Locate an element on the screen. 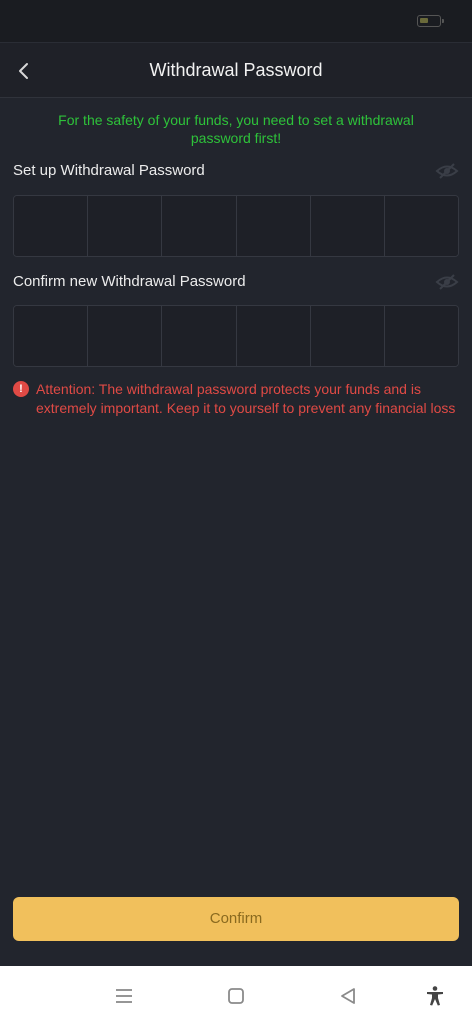  menu-icon is located at coordinates (124, 996).